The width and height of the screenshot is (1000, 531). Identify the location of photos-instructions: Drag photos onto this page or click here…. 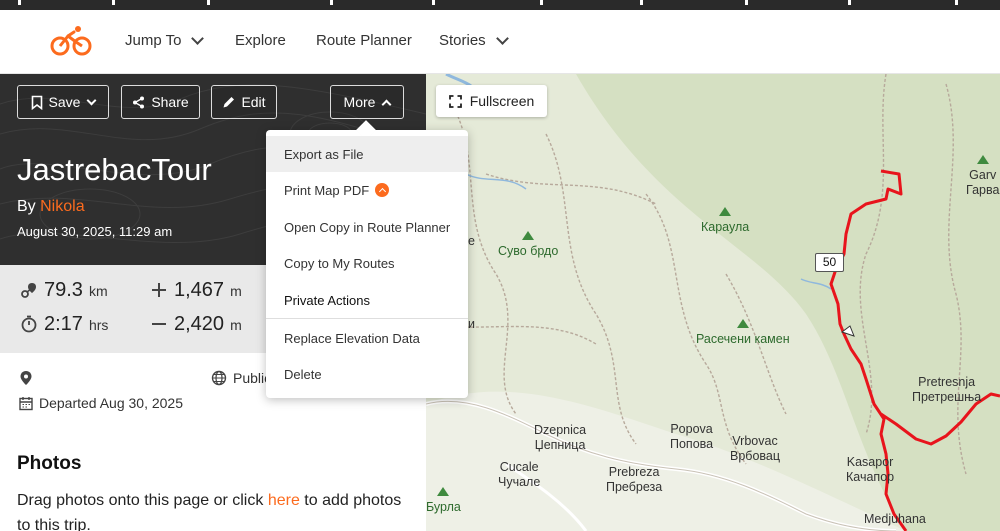
(209, 511).